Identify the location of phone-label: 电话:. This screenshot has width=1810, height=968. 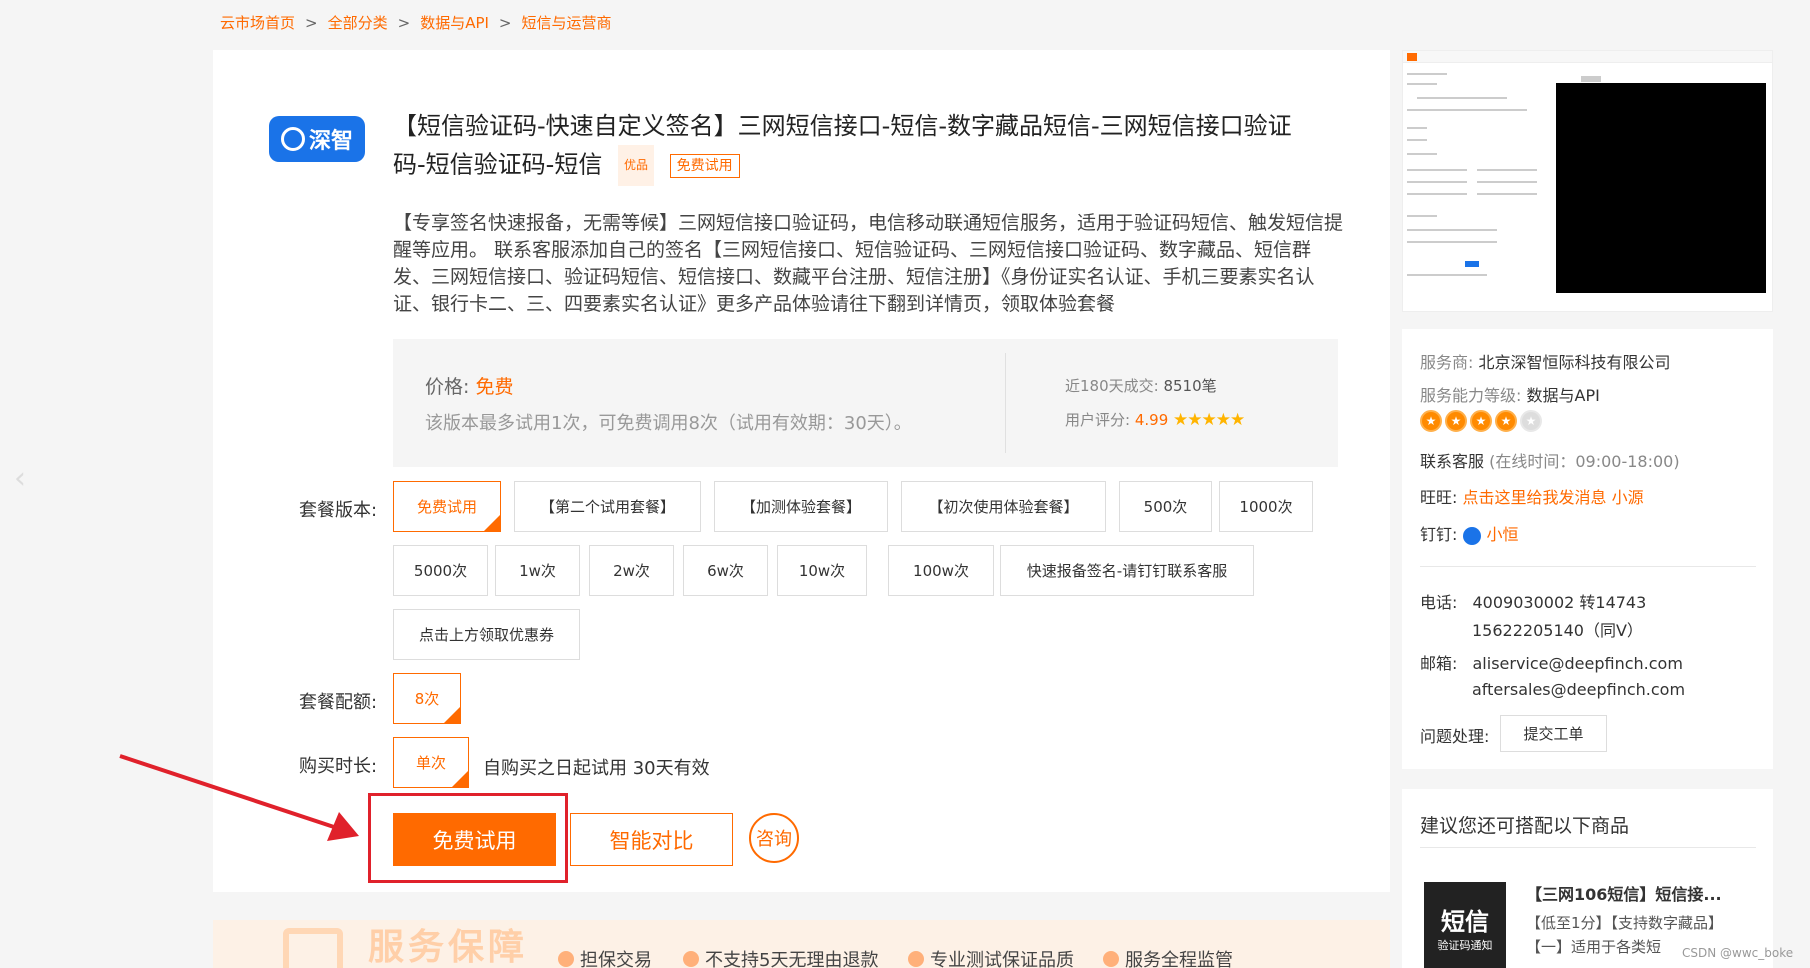
(1439, 602).